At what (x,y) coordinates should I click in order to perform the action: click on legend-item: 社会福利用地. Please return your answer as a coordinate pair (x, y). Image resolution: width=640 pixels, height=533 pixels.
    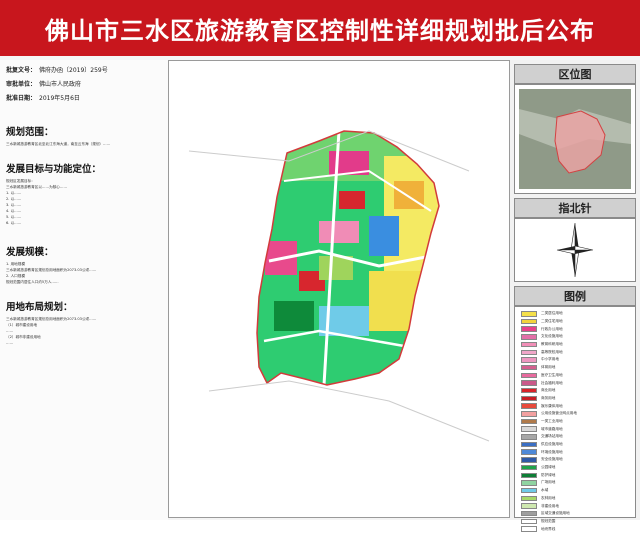
    Looking at the image, I should click on (575, 383).